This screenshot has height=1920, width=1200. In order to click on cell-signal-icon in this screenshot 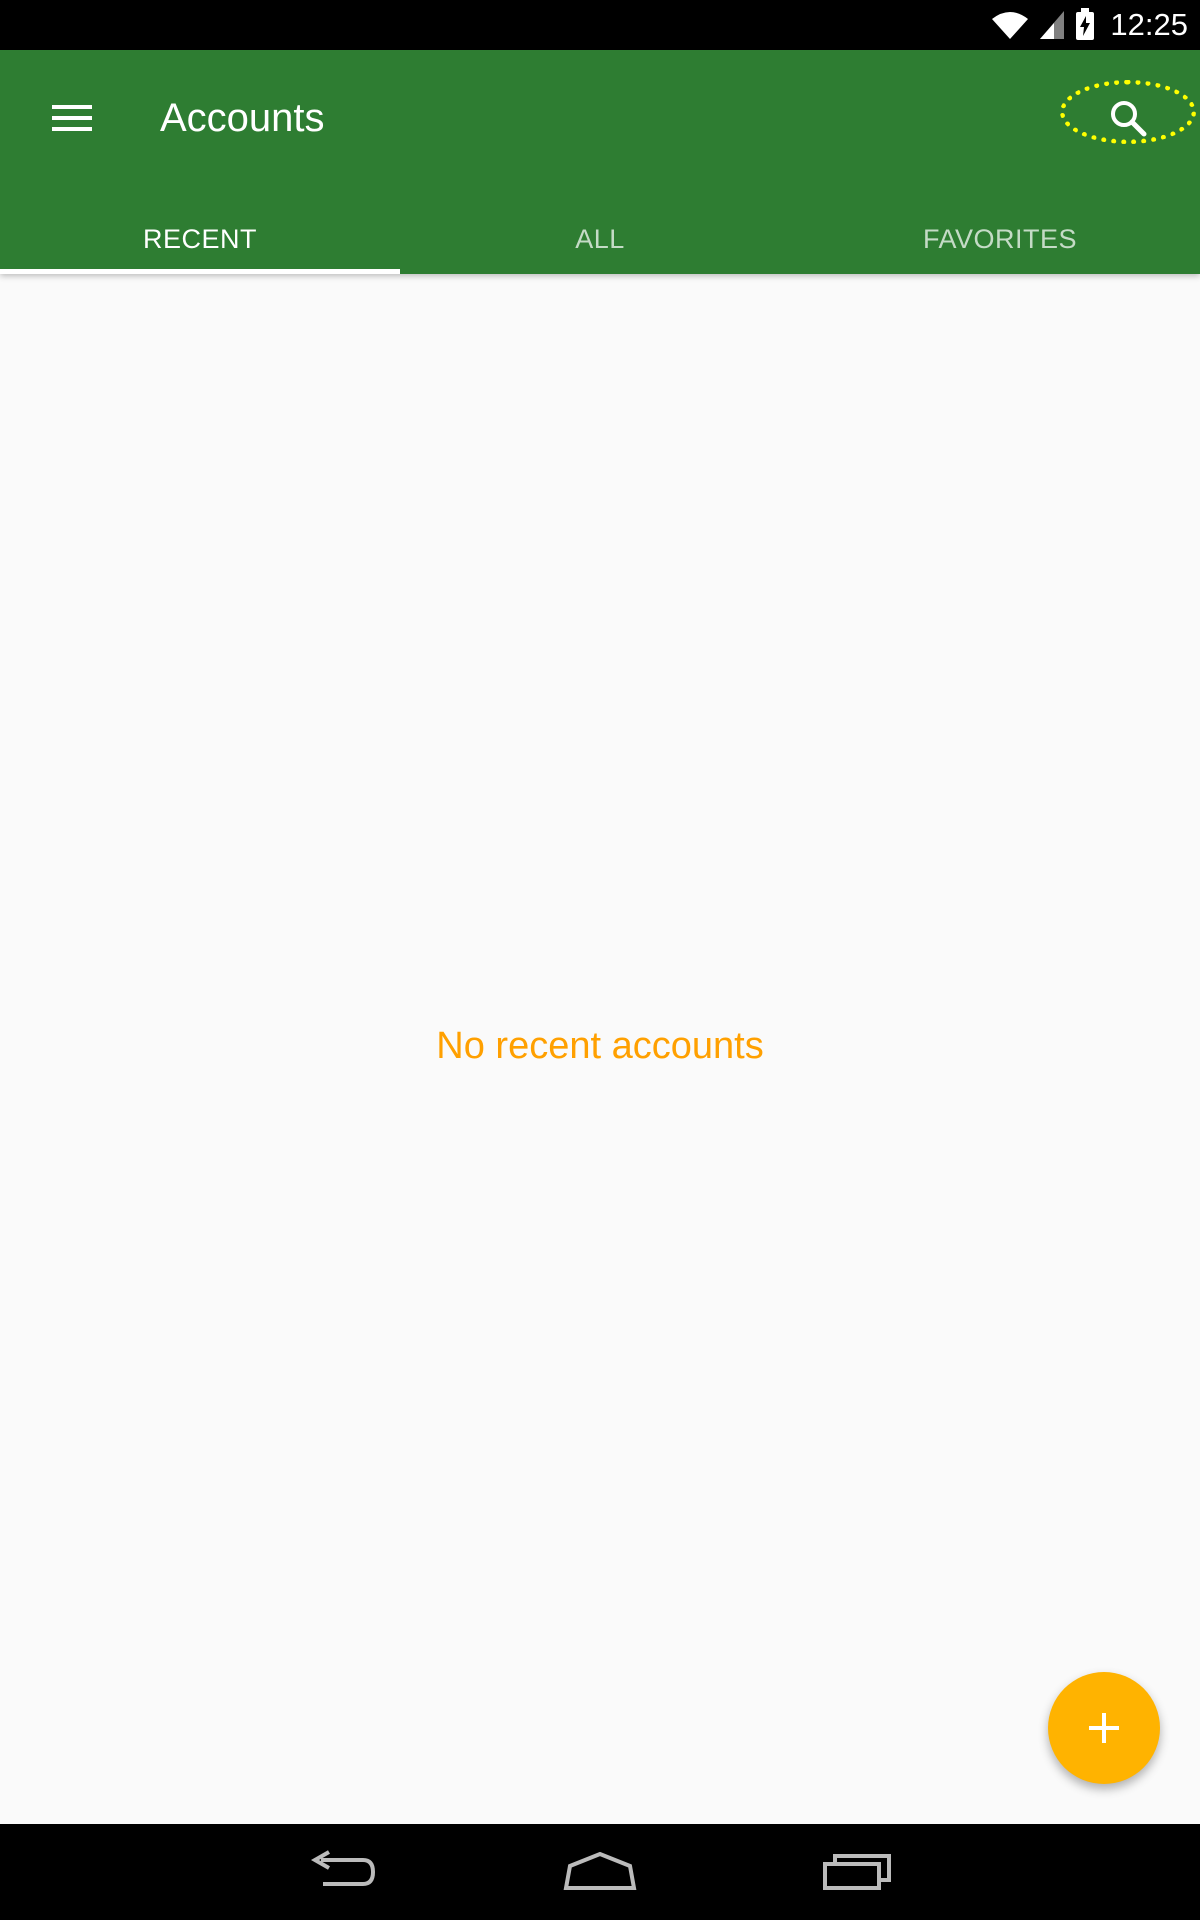, I will do `click(1052, 25)`.